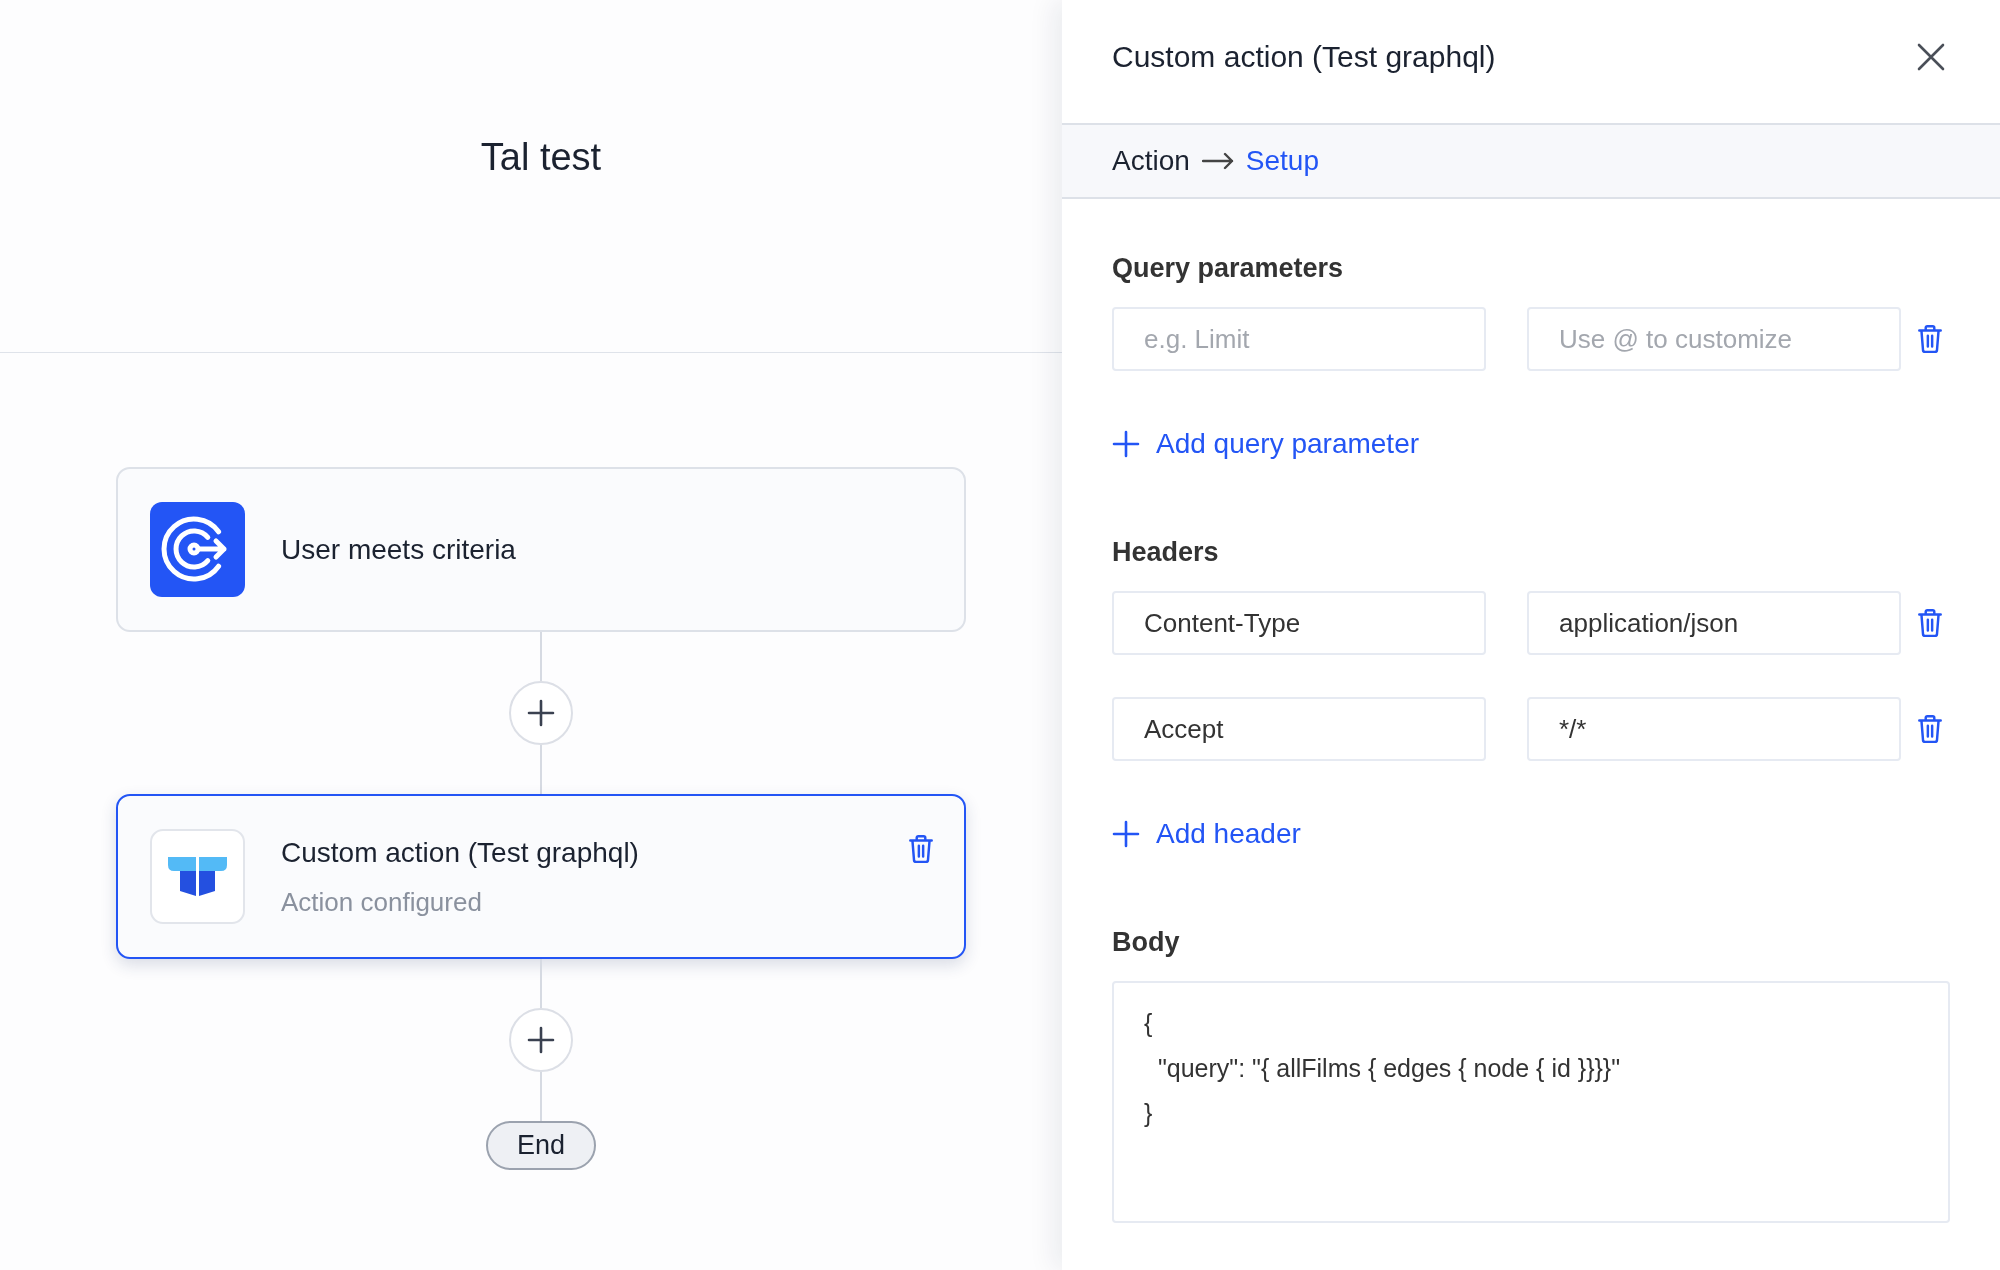 The image size is (2000, 1270). What do you see at coordinates (1146, 942) in the screenshot?
I see `section-heading: Body` at bounding box center [1146, 942].